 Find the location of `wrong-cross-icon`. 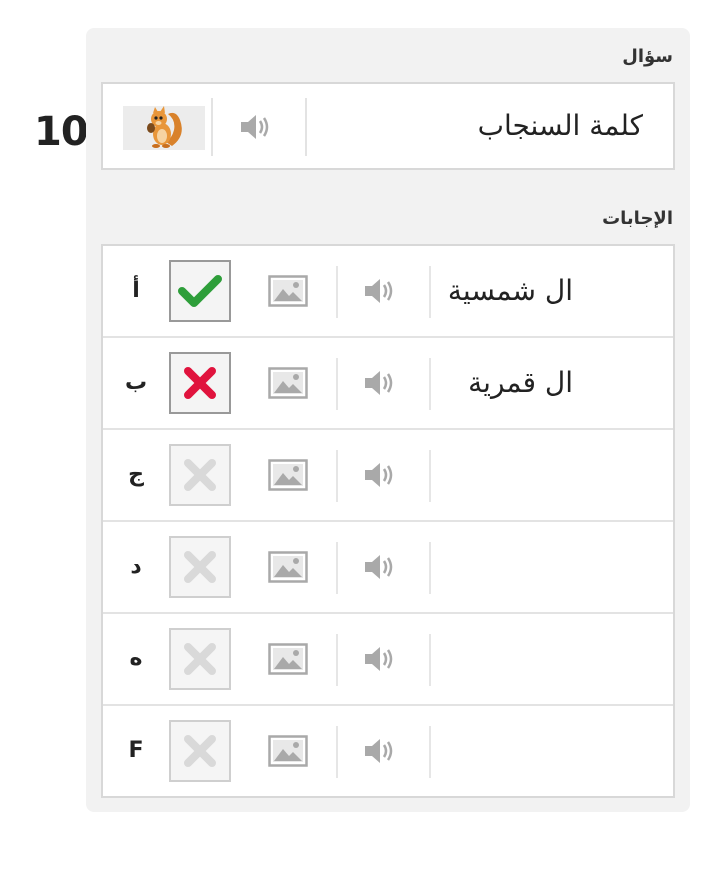

wrong-cross-icon is located at coordinates (200, 383).